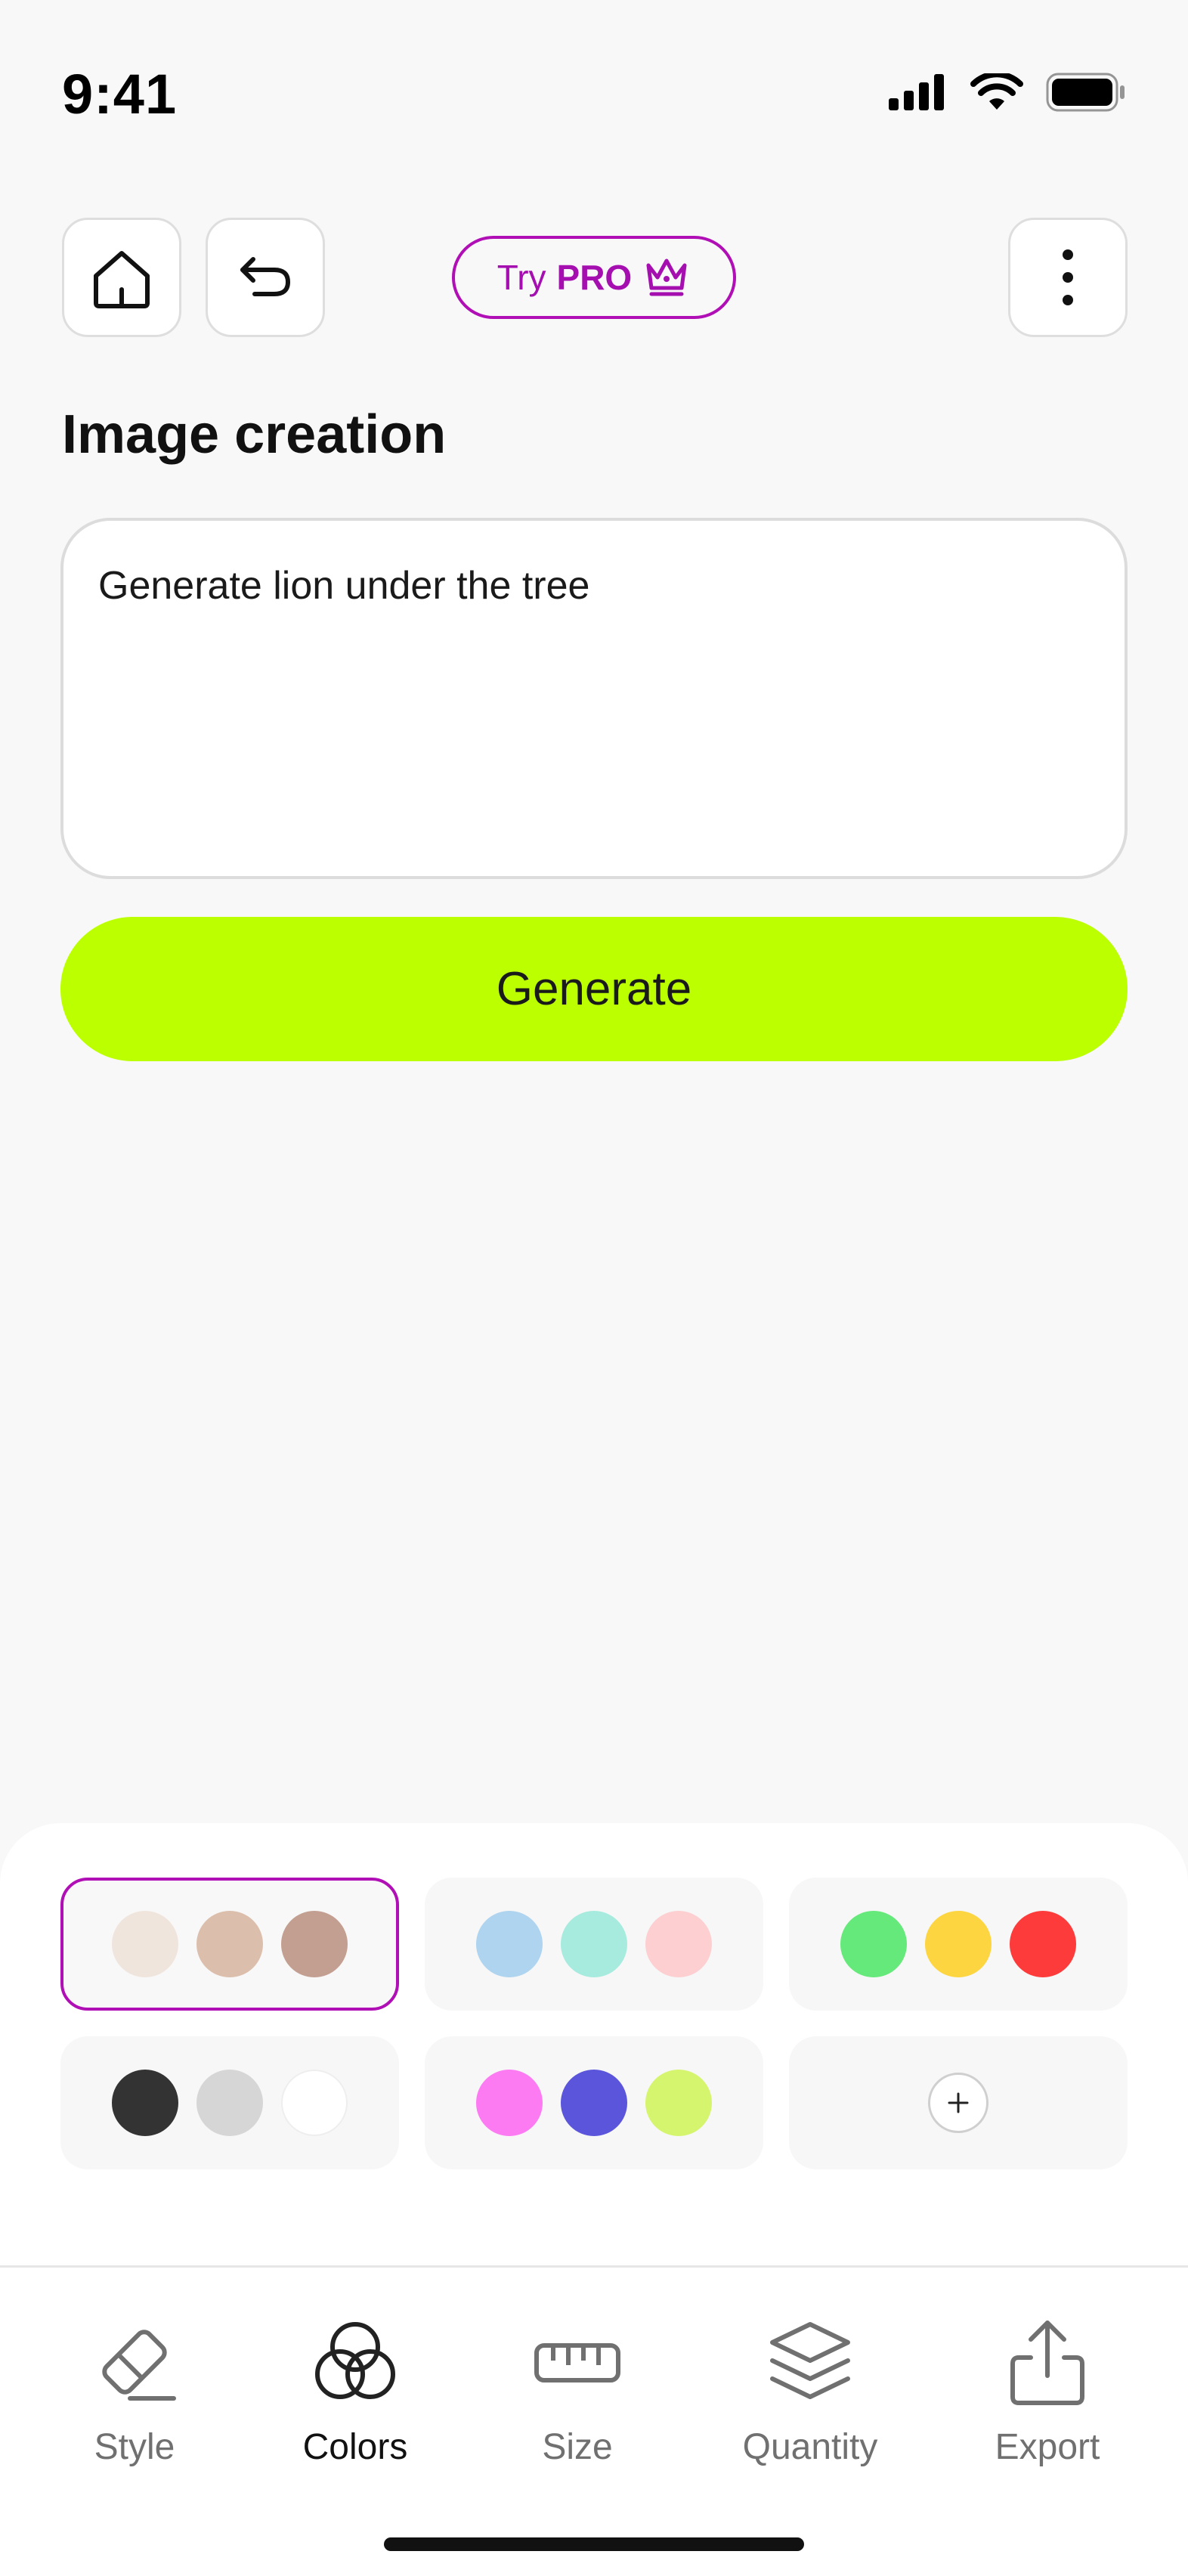 Image resolution: width=1188 pixels, height=2576 pixels. I want to click on undo-icon, so click(265, 276).